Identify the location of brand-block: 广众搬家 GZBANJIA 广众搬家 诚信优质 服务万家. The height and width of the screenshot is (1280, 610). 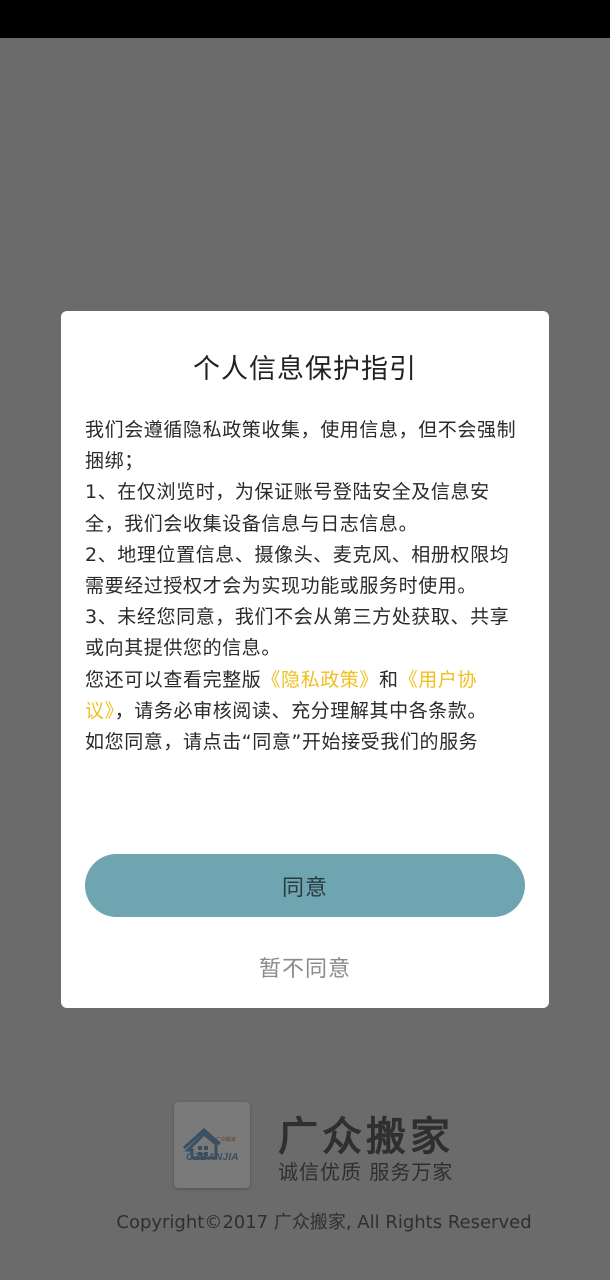
(324, 1147).